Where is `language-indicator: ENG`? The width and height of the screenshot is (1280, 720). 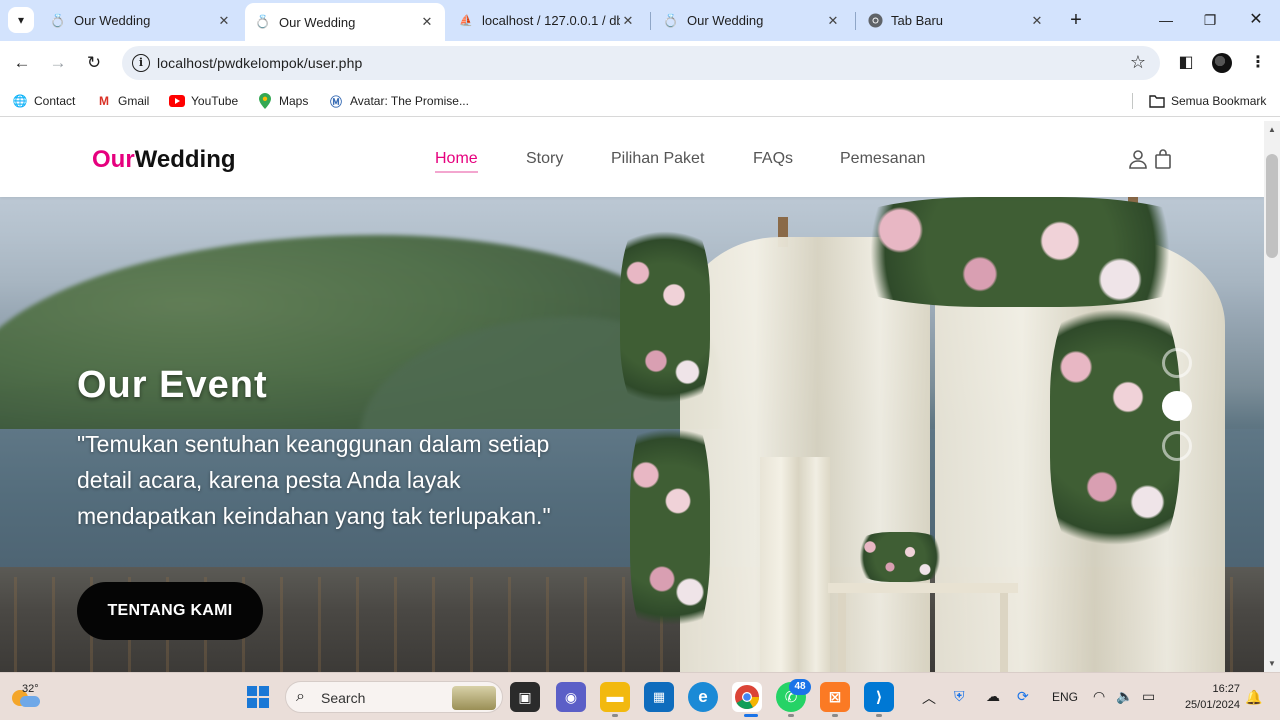
language-indicator: ENG is located at coordinates (1065, 697).